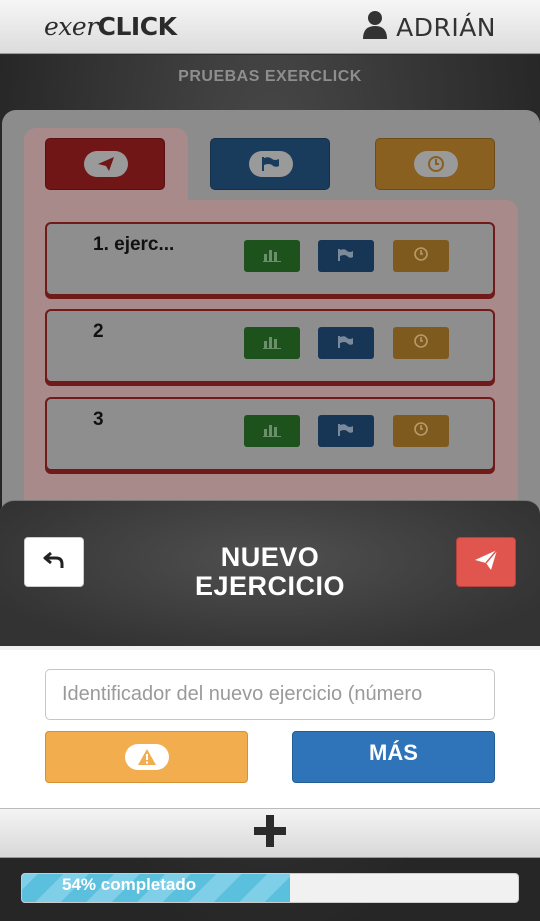 The height and width of the screenshot is (921, 540). I want to click on exercise-label: 2, so click(98, 331).